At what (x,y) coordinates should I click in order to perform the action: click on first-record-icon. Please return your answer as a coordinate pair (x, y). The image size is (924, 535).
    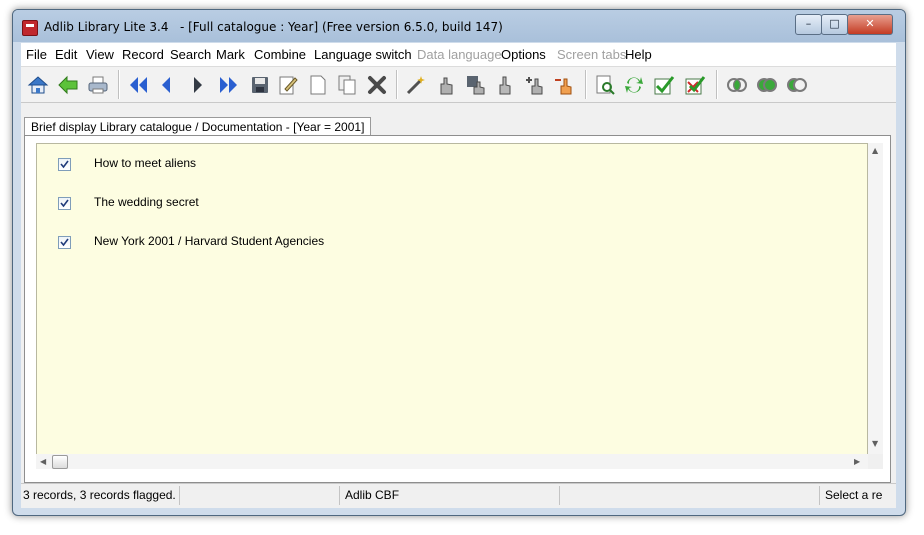
    Looking at the image, I should click on (138, 85).